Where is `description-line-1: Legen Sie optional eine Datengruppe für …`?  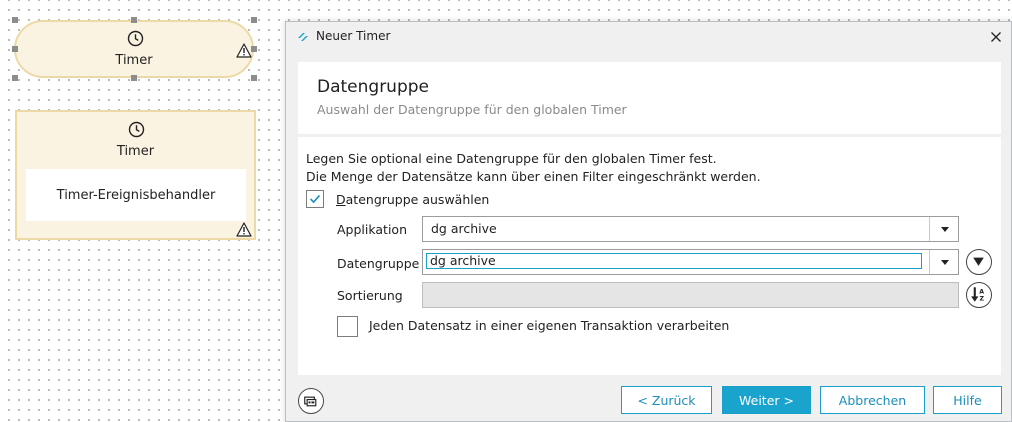
description-line-1: Legen Sie optional eine Datengruppe für … is located at coordinates (511, 158).